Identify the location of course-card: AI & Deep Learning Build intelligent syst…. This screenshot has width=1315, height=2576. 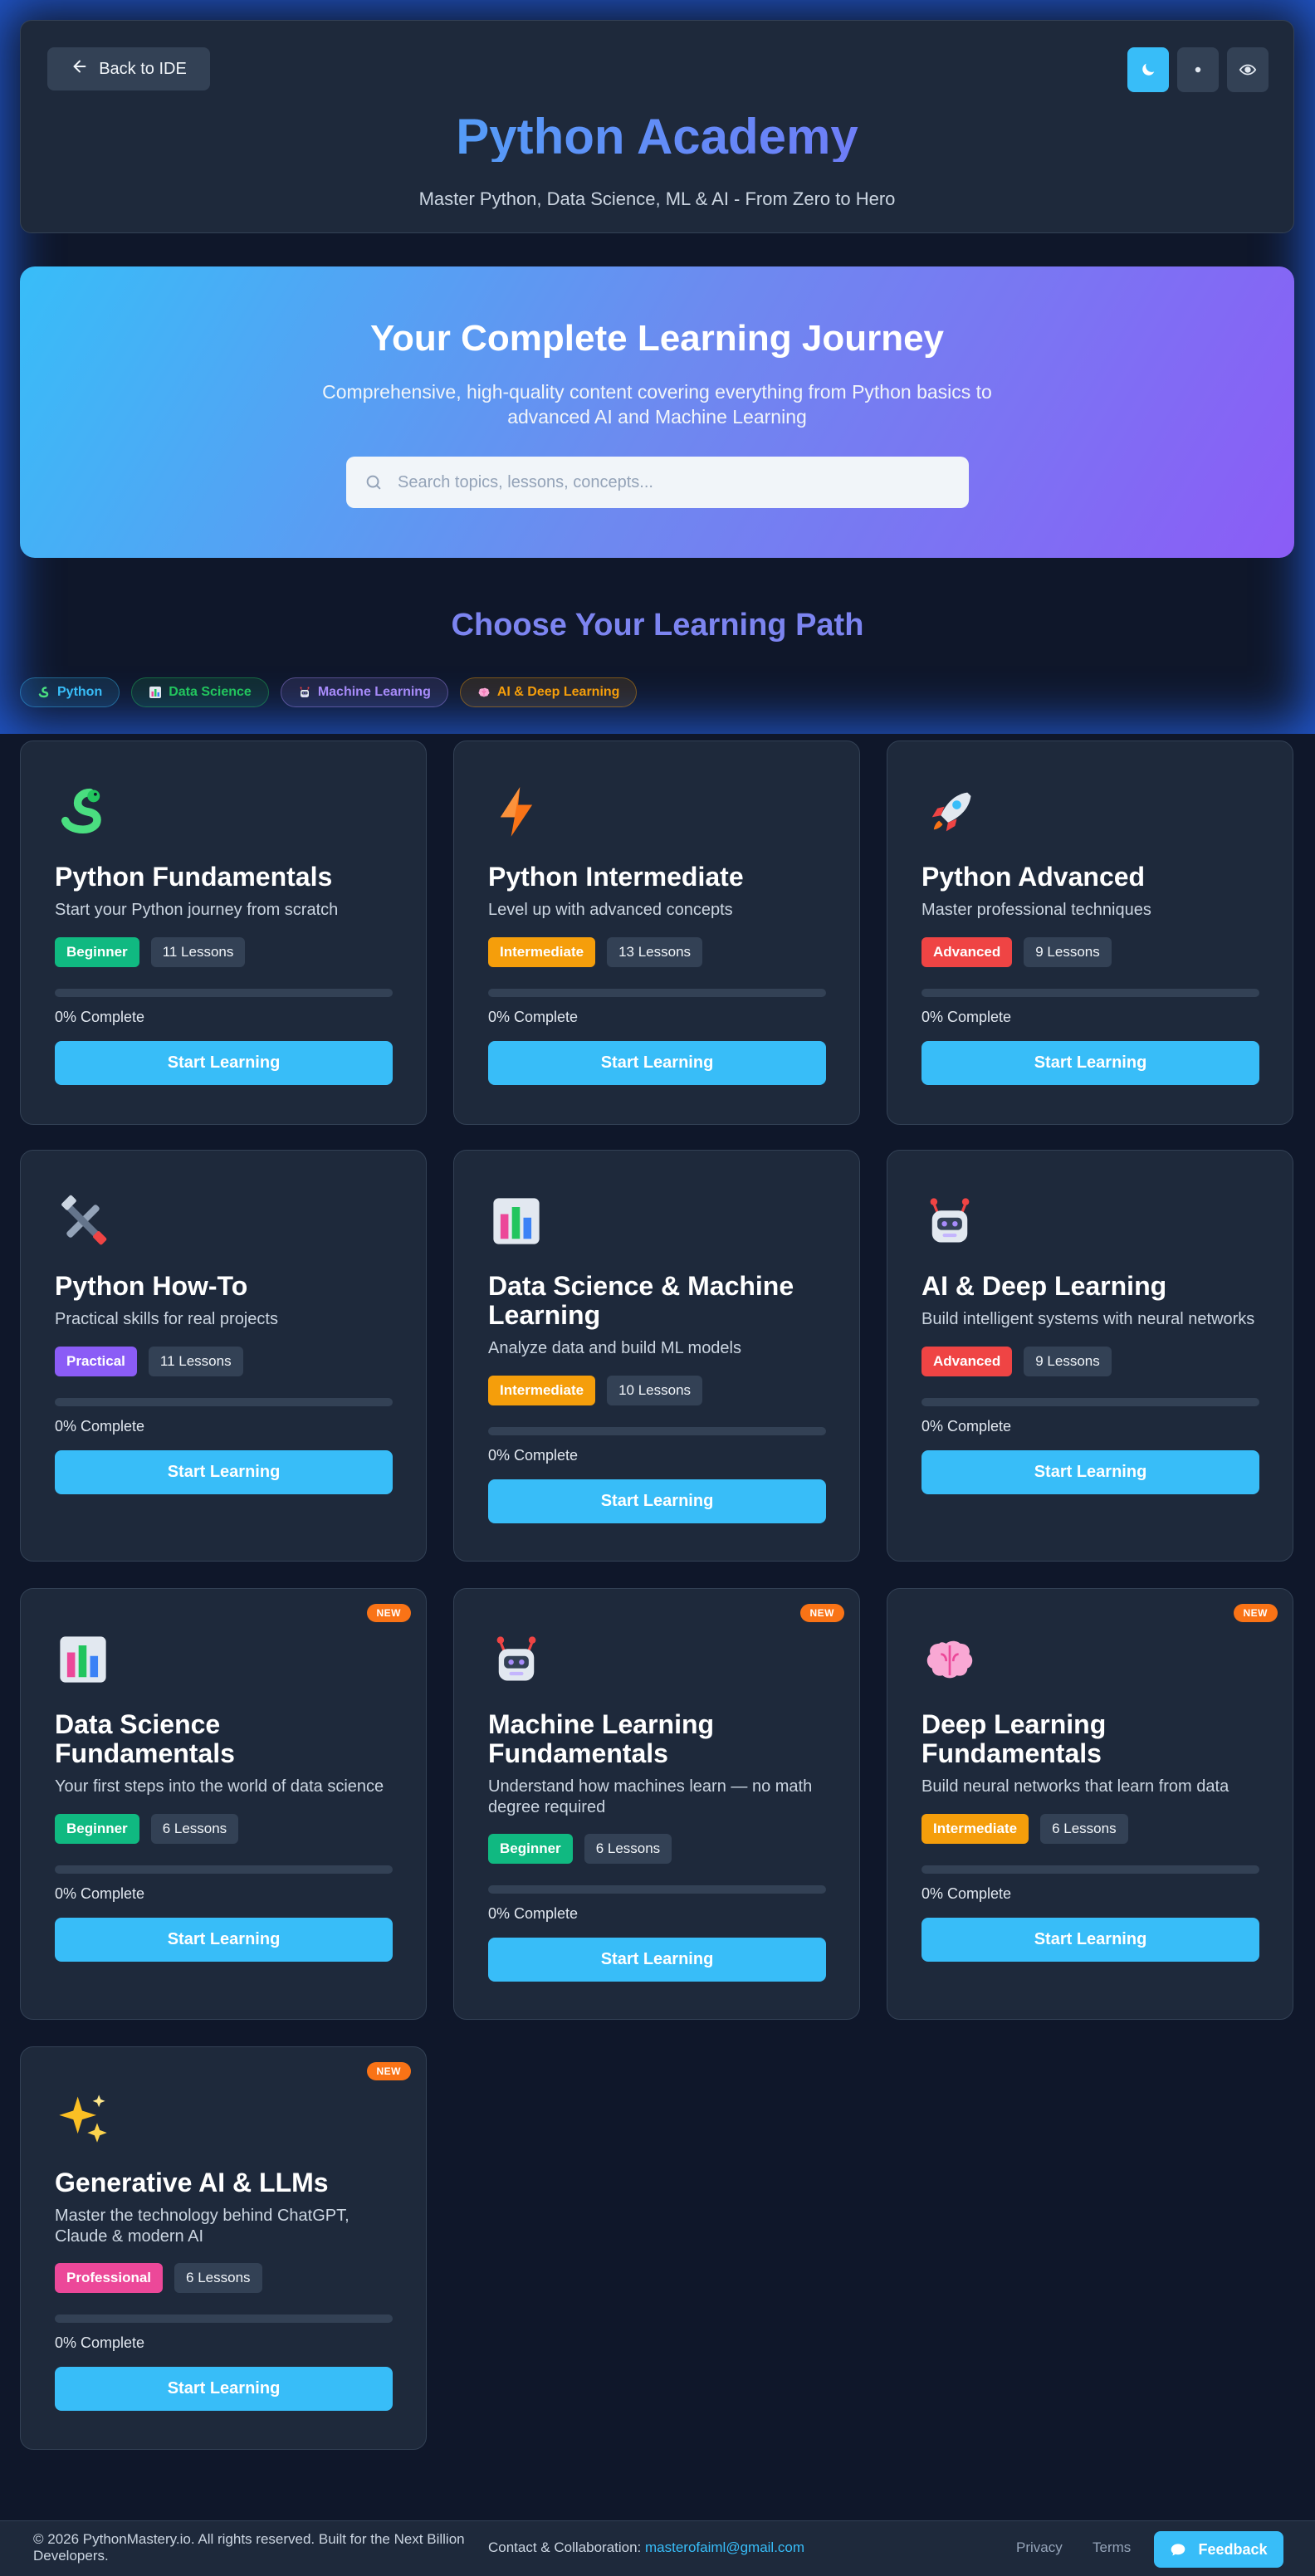
(1090, 1356).